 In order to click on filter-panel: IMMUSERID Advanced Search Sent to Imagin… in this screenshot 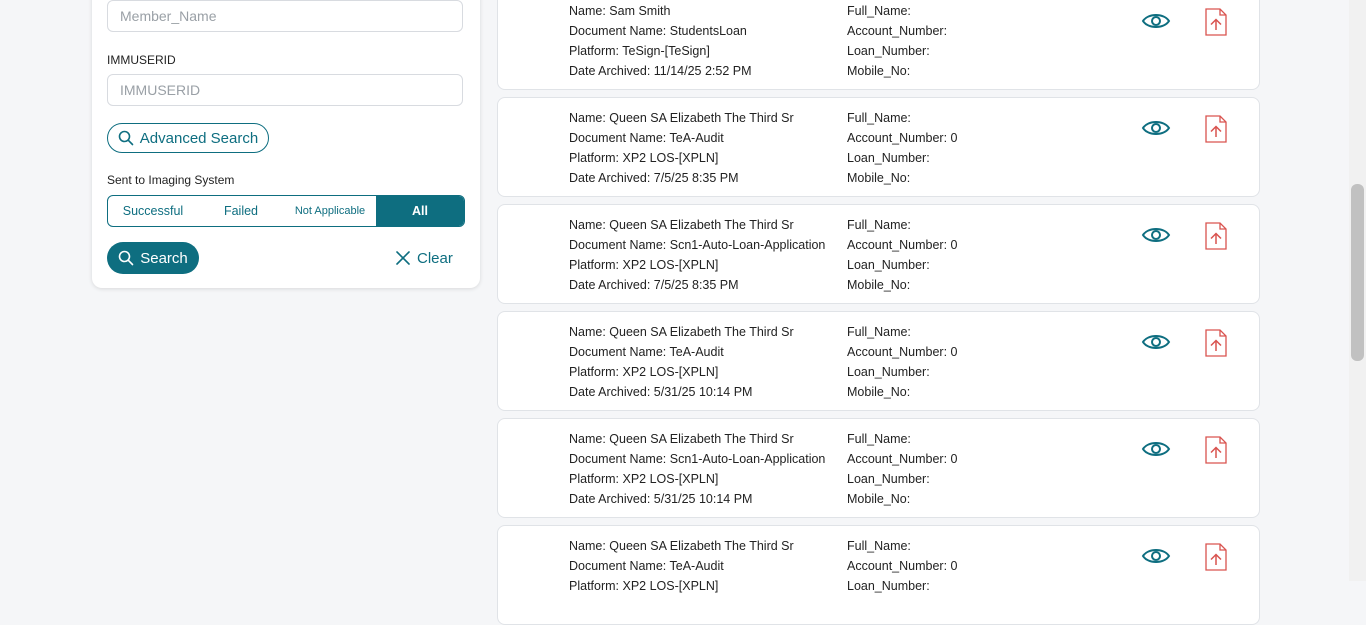, I will do `click(286, 144)`.